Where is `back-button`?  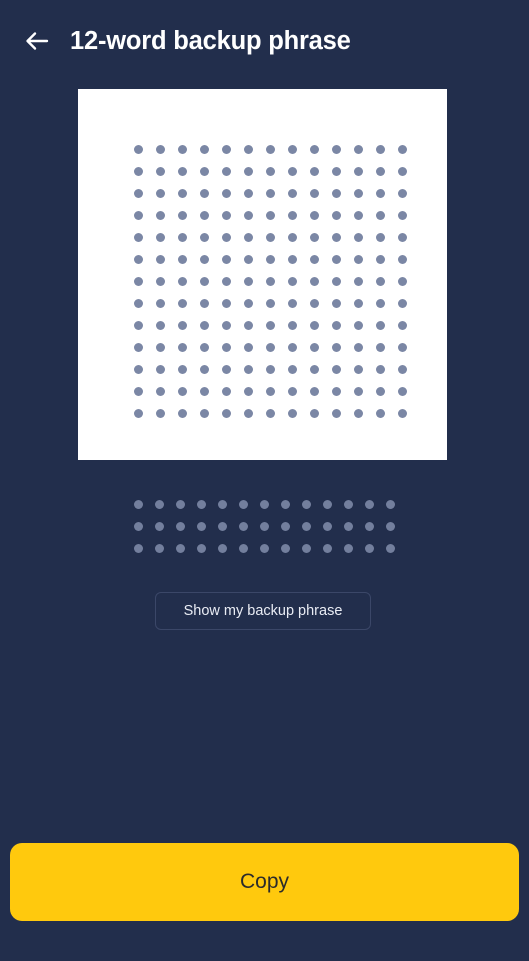
back-button is located at coordinates (37, 41).